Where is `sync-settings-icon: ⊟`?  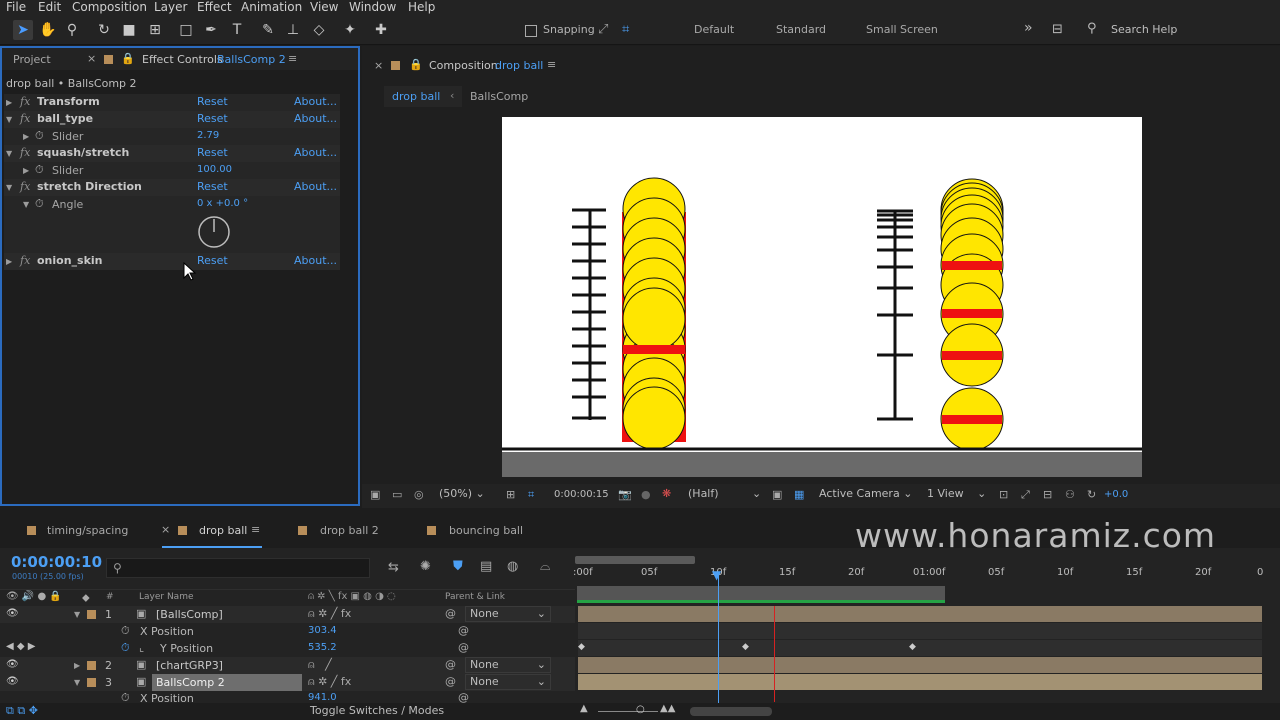
sync-settings-icon: ⊟ is located at coordinates (1057, 29).